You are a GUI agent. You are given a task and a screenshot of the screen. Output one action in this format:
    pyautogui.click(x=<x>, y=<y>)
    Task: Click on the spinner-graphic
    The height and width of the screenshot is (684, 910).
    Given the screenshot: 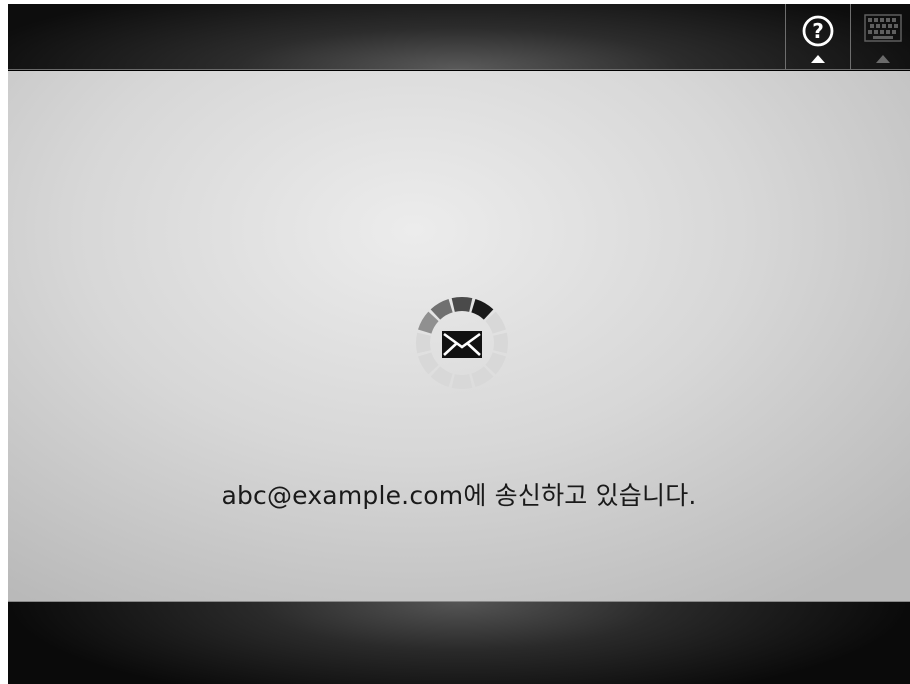 What is the action you would take?
    pyautogui.click(x=462, y=343)
    